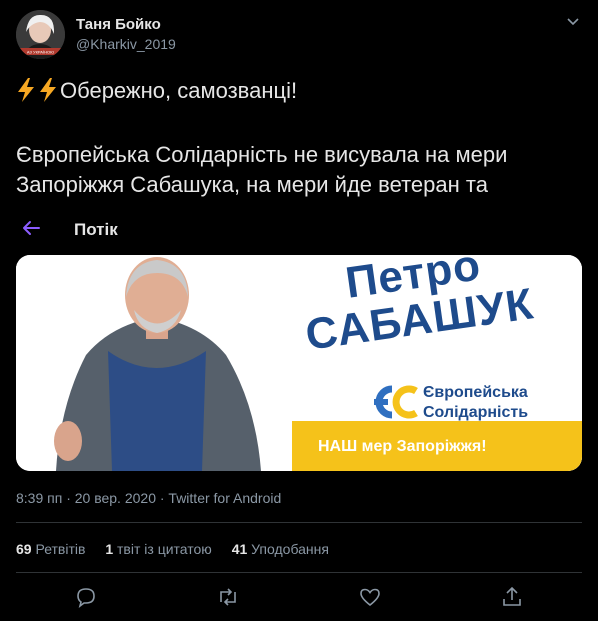  What do you see at coordinates (512, 597) in the screenshot?
I see `share-icon` at bounding box center [512, 597].